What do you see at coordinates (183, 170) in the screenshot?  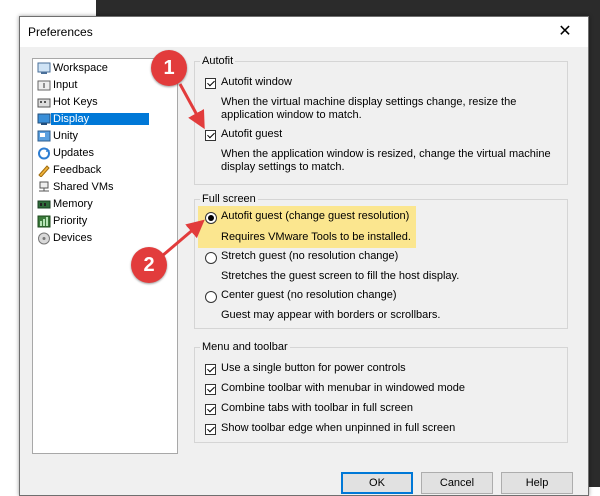 I see `annotation-arrows` at bounding box center [183, 170].